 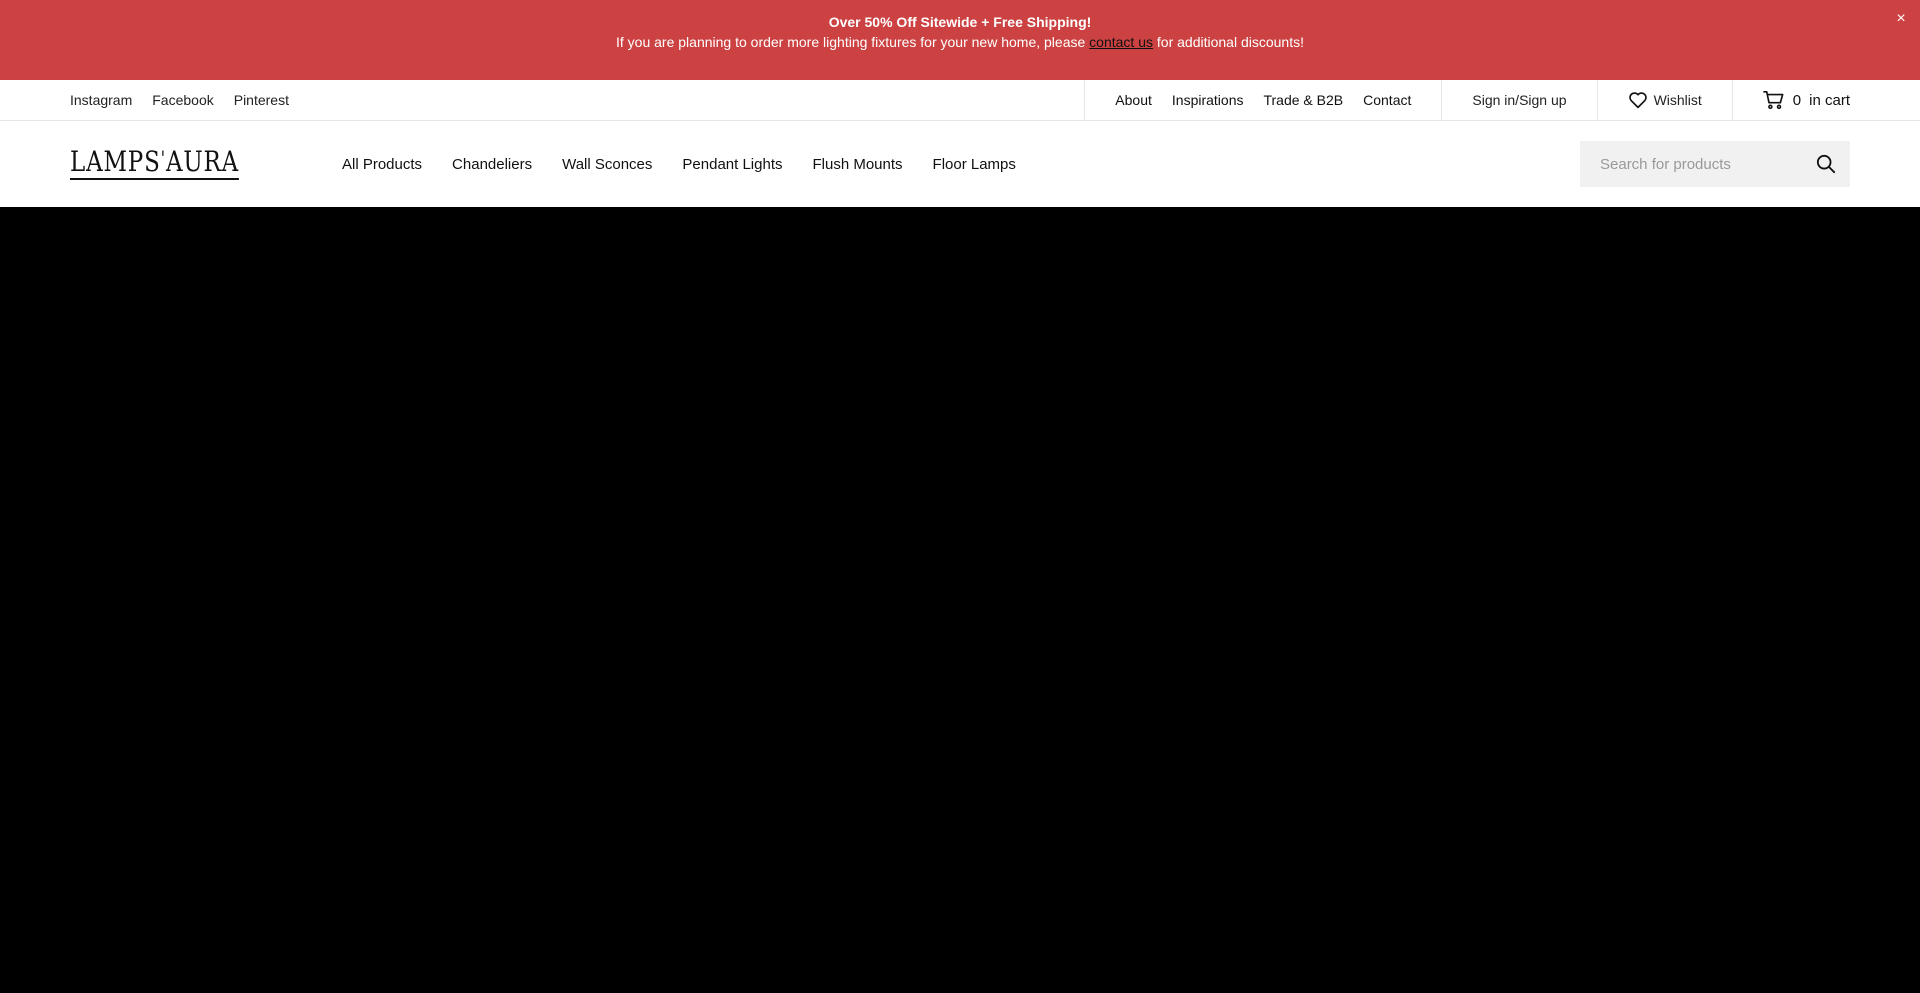 I want to click on logo: LAMPS'AURA, so click(x=206, y=164).